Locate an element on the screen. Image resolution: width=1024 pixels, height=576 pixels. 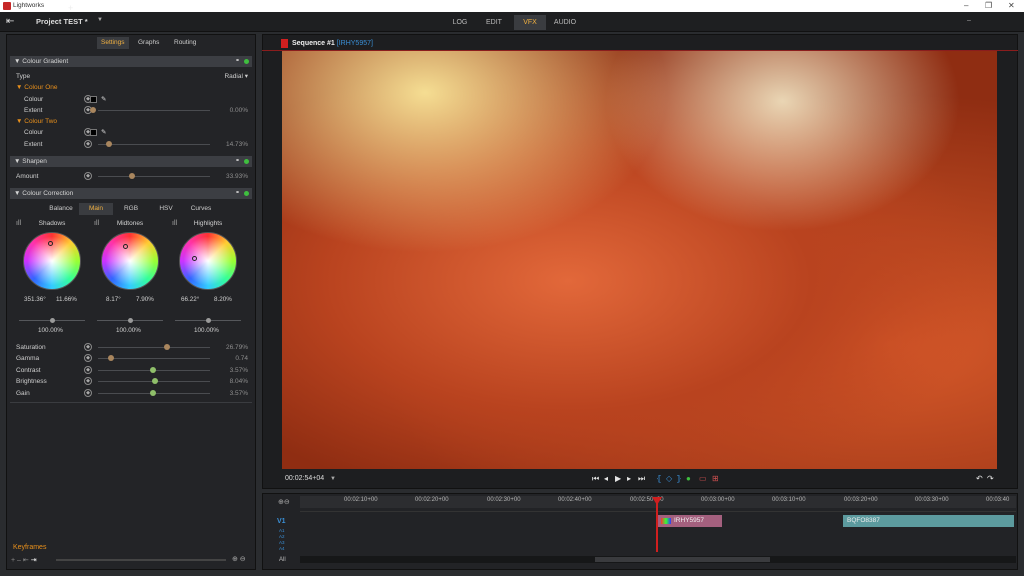
colour-gradient-header: ▼ Colour Gradient ⚭ is located at coordinates (131, 61).